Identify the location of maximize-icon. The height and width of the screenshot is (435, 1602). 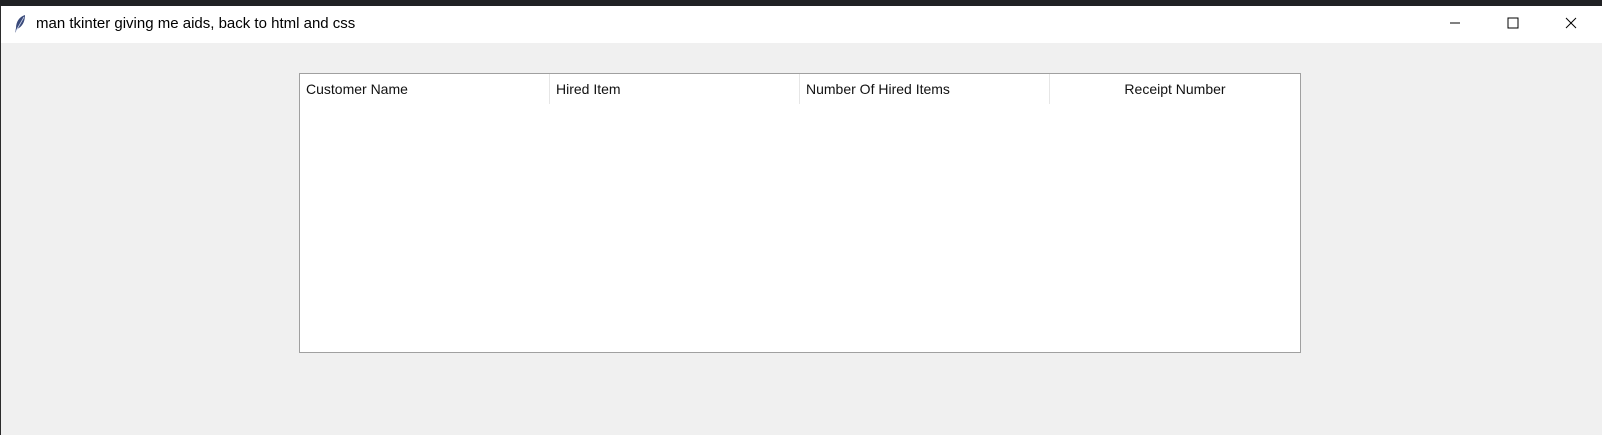
(1513, 25).